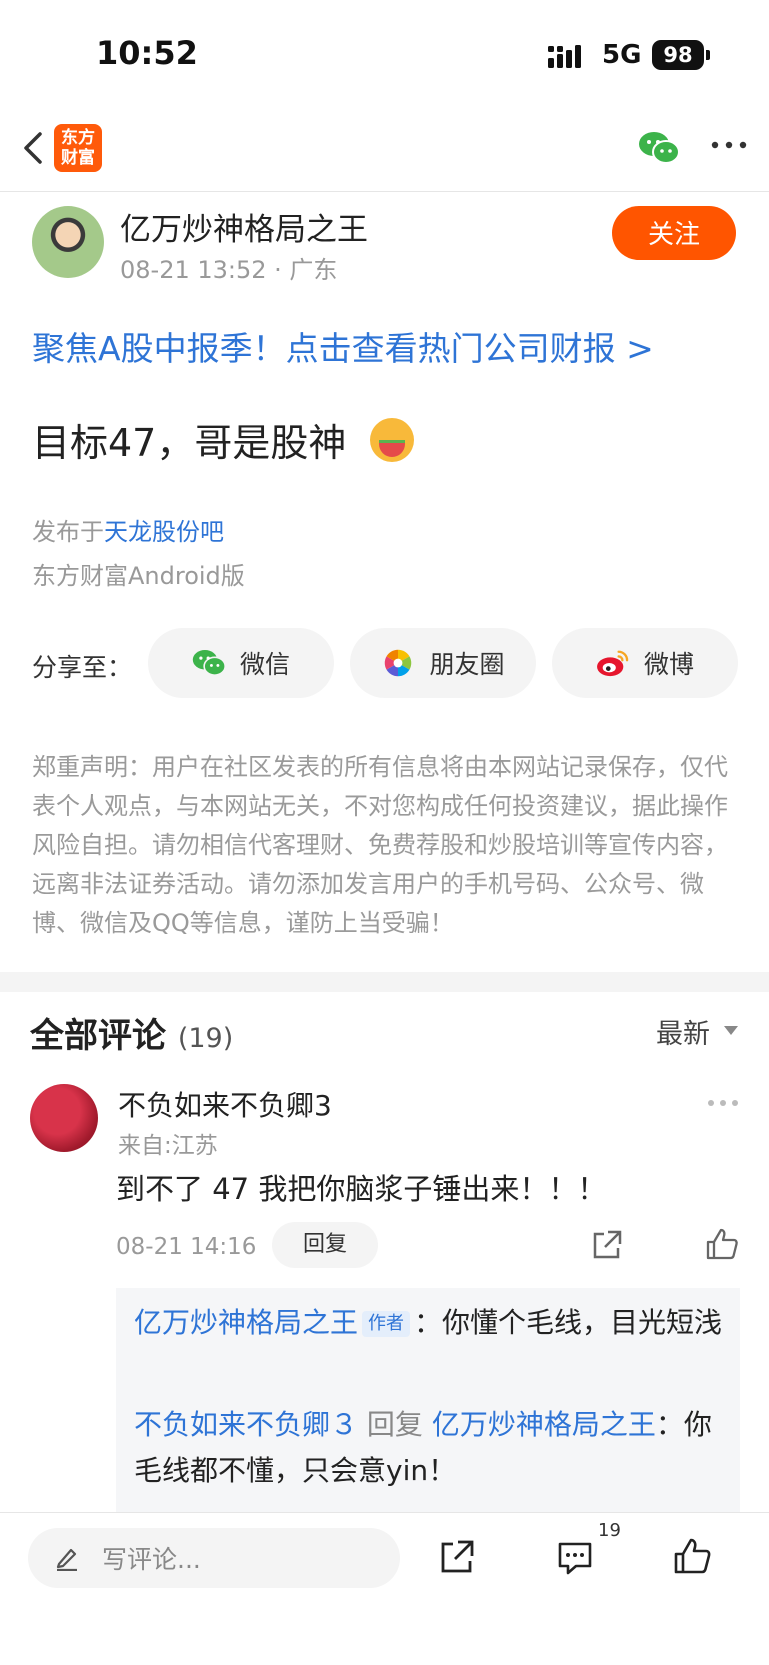 The width and height of the screenshot is (769, 1665). I want to click on reply-target: 亿万炒神格局之王, so click(544, 1424).